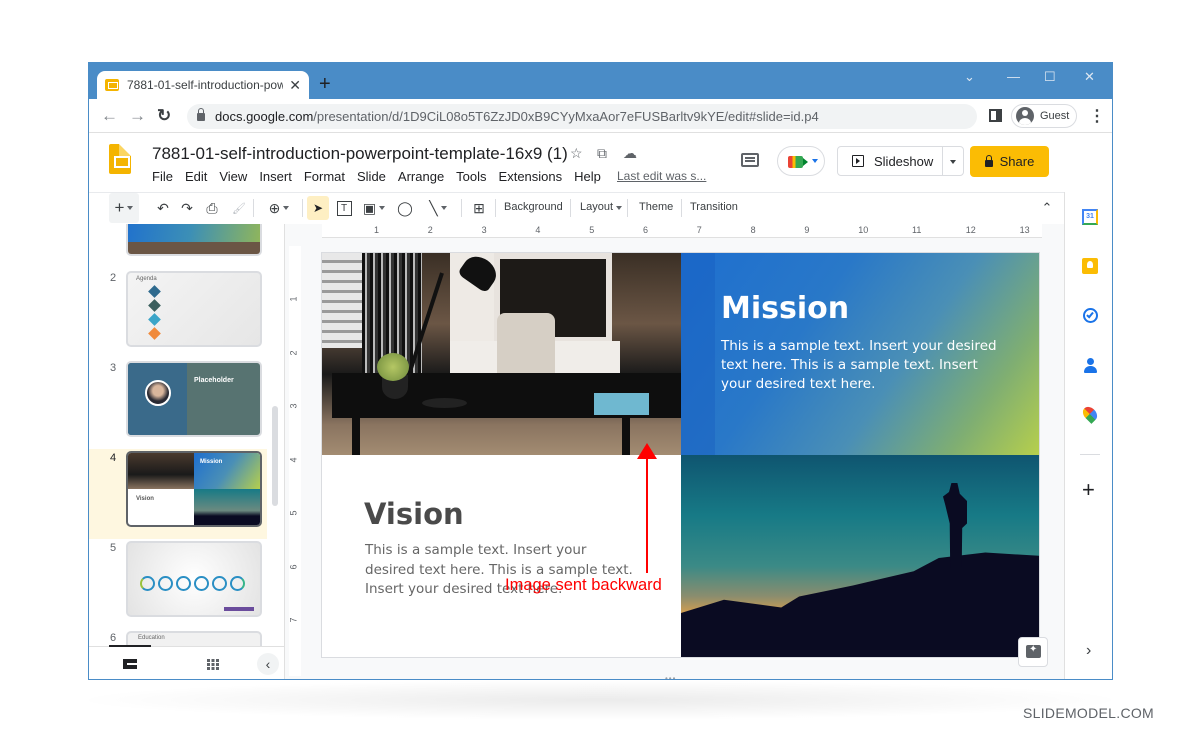 The height and width of the screenshot is (743, 1200). I want to click on theme-button: Theme, so click(656, 207).